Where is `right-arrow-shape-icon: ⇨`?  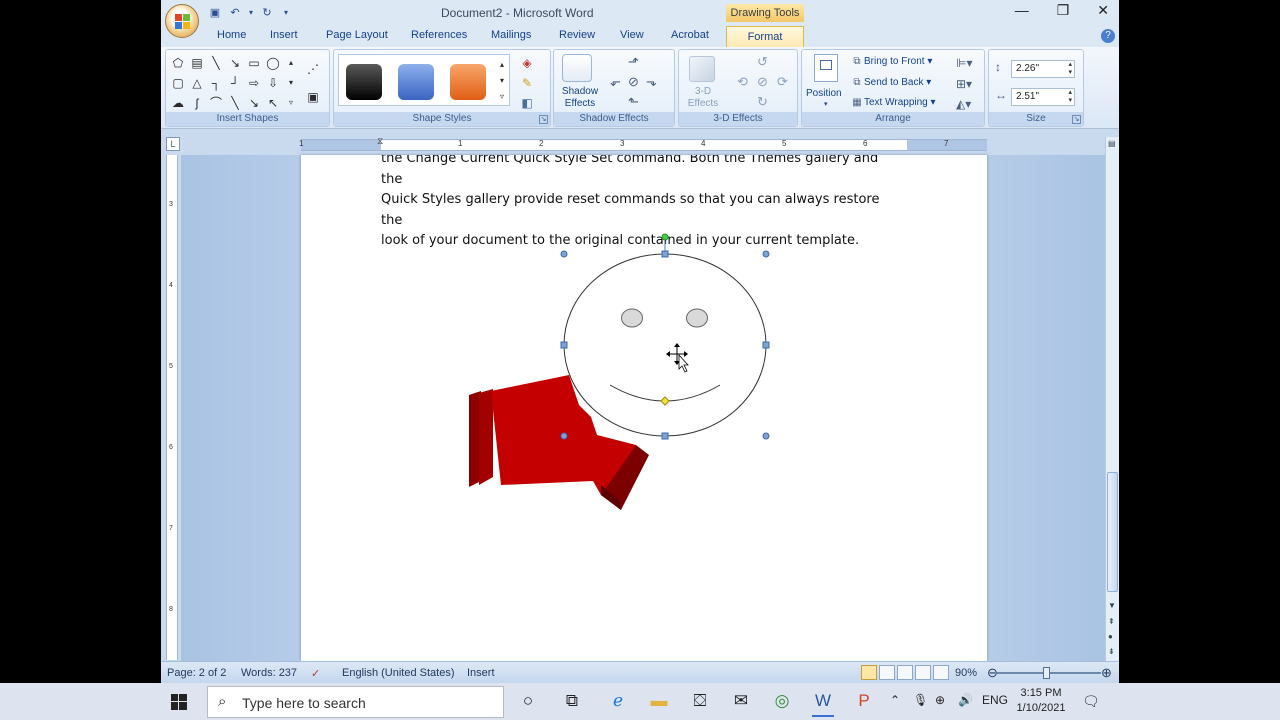 right-arrow-shape-icon: ⇨ is located at coordinates (254, 83).